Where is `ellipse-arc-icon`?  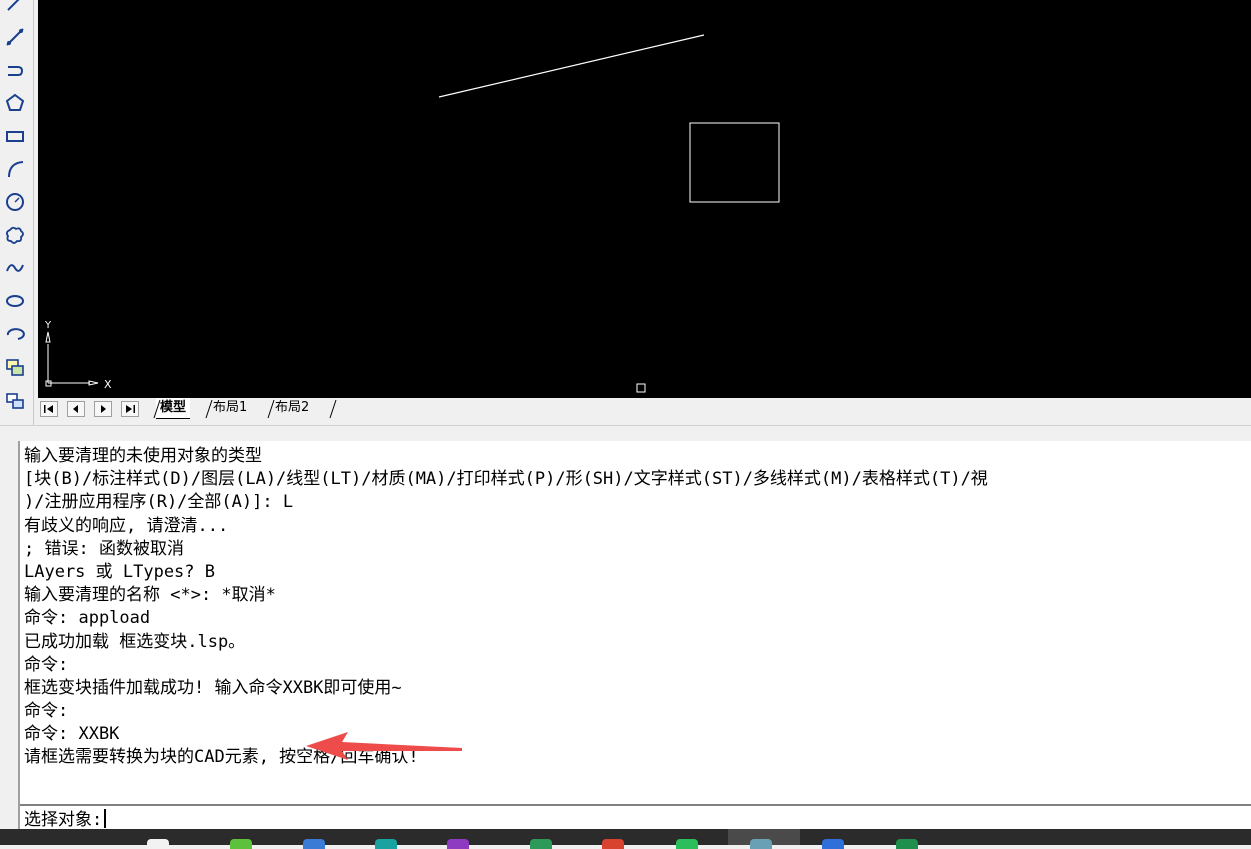 ellipse-arc-icon is located at coordinates (15, 334).